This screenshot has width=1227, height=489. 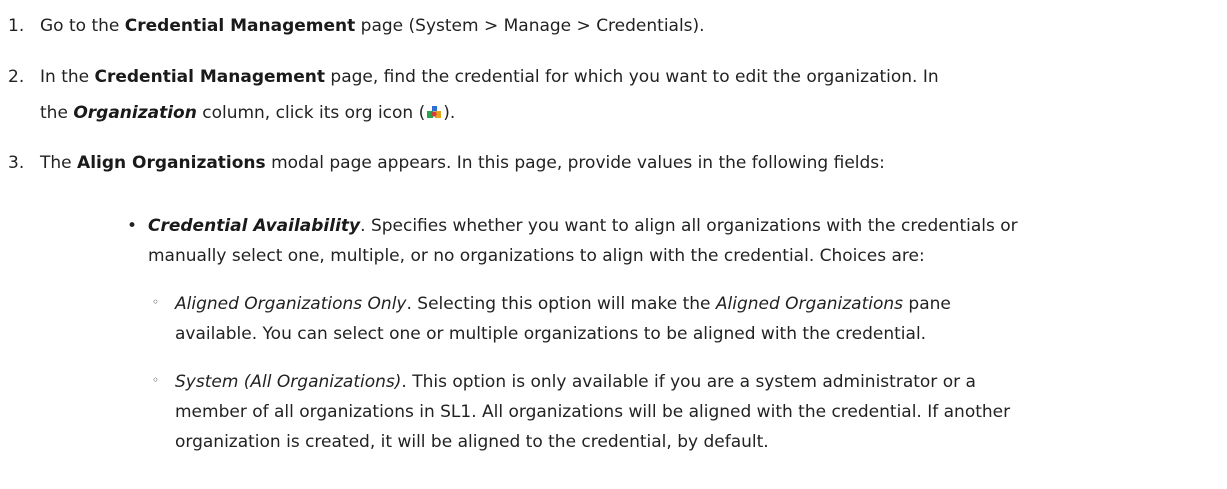 What do you see at coordinates (561, 304) in the screenshot?
I see `choice-text-part: . Selecting this option will make the` at bounding box center [561, 304].